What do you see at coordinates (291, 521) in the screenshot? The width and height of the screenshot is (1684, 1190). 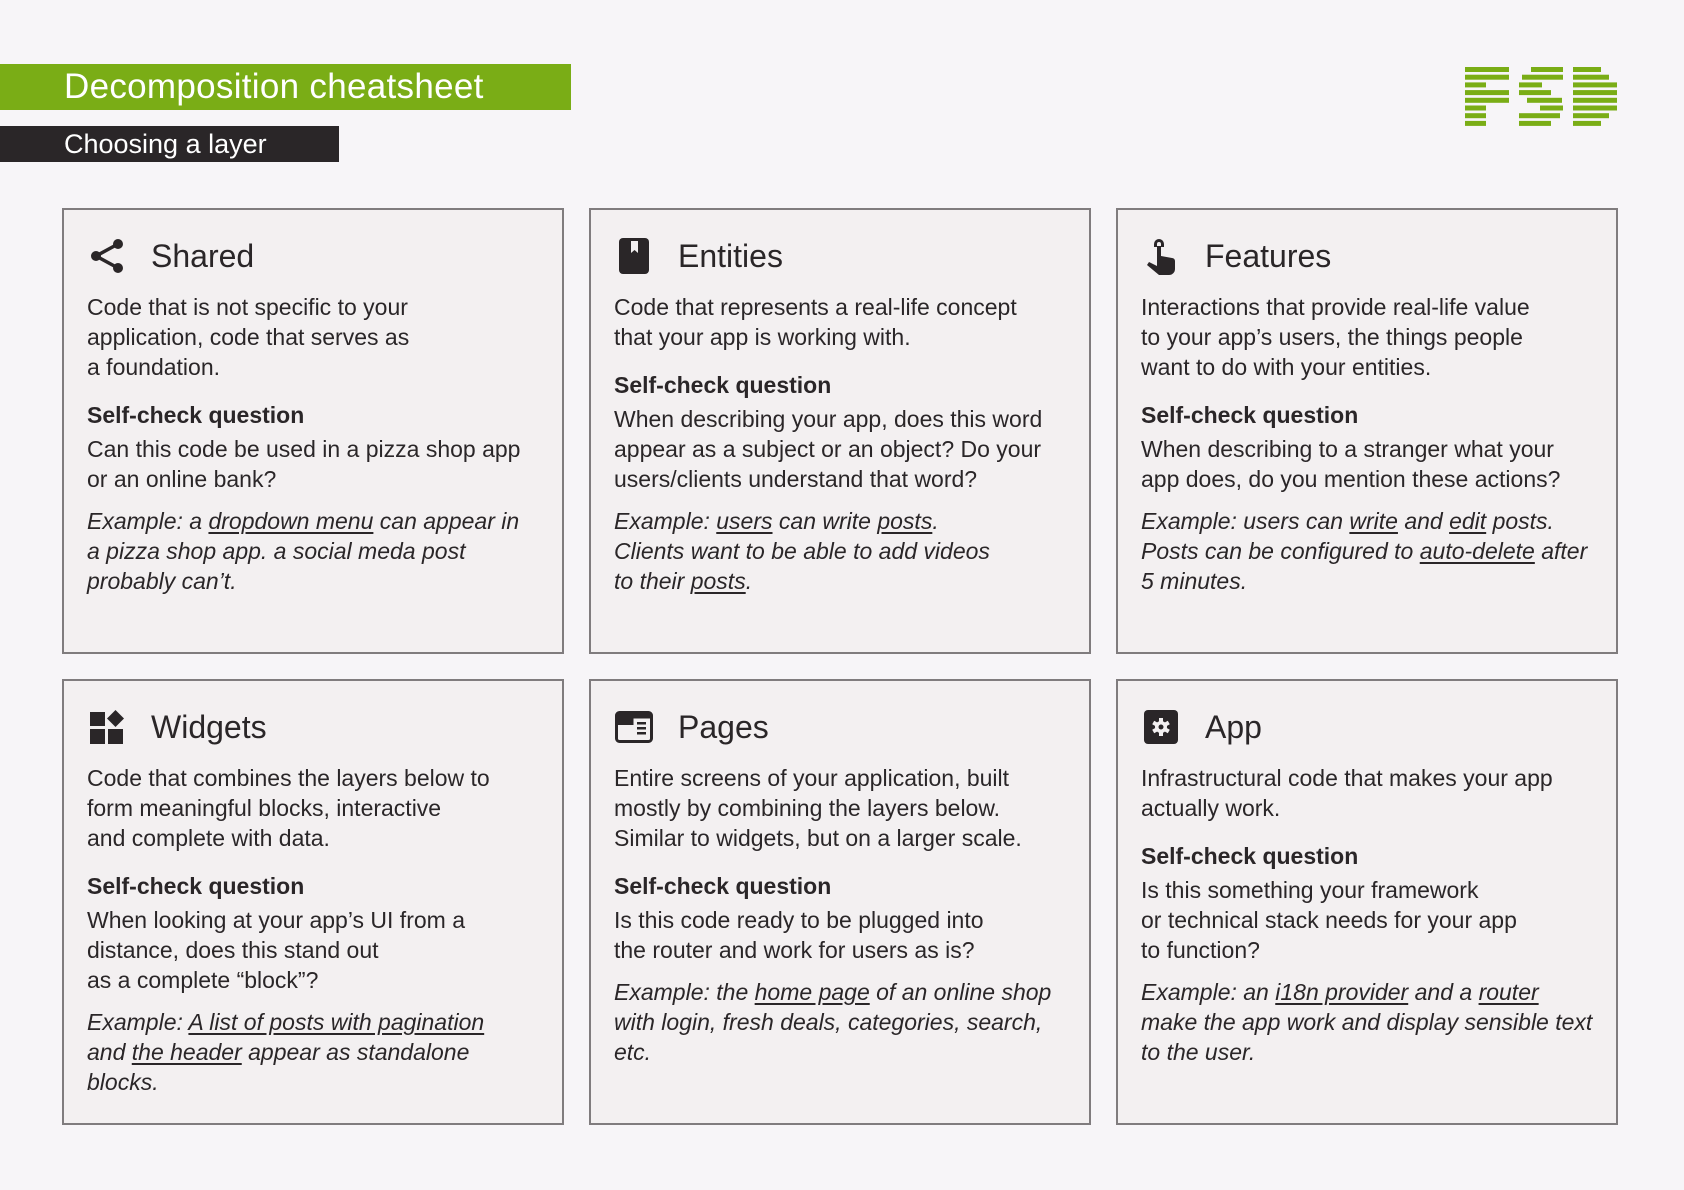 I see `underlined-term: dropdown menu` at bounding box center [291, 521].